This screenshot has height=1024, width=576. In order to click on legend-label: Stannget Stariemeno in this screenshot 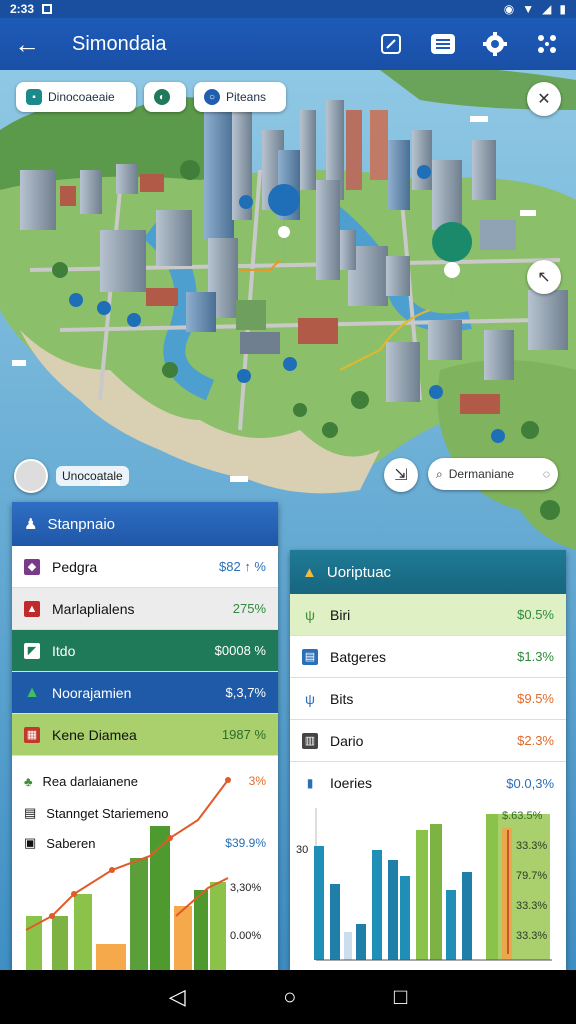, I will do `click(107, 813)`.